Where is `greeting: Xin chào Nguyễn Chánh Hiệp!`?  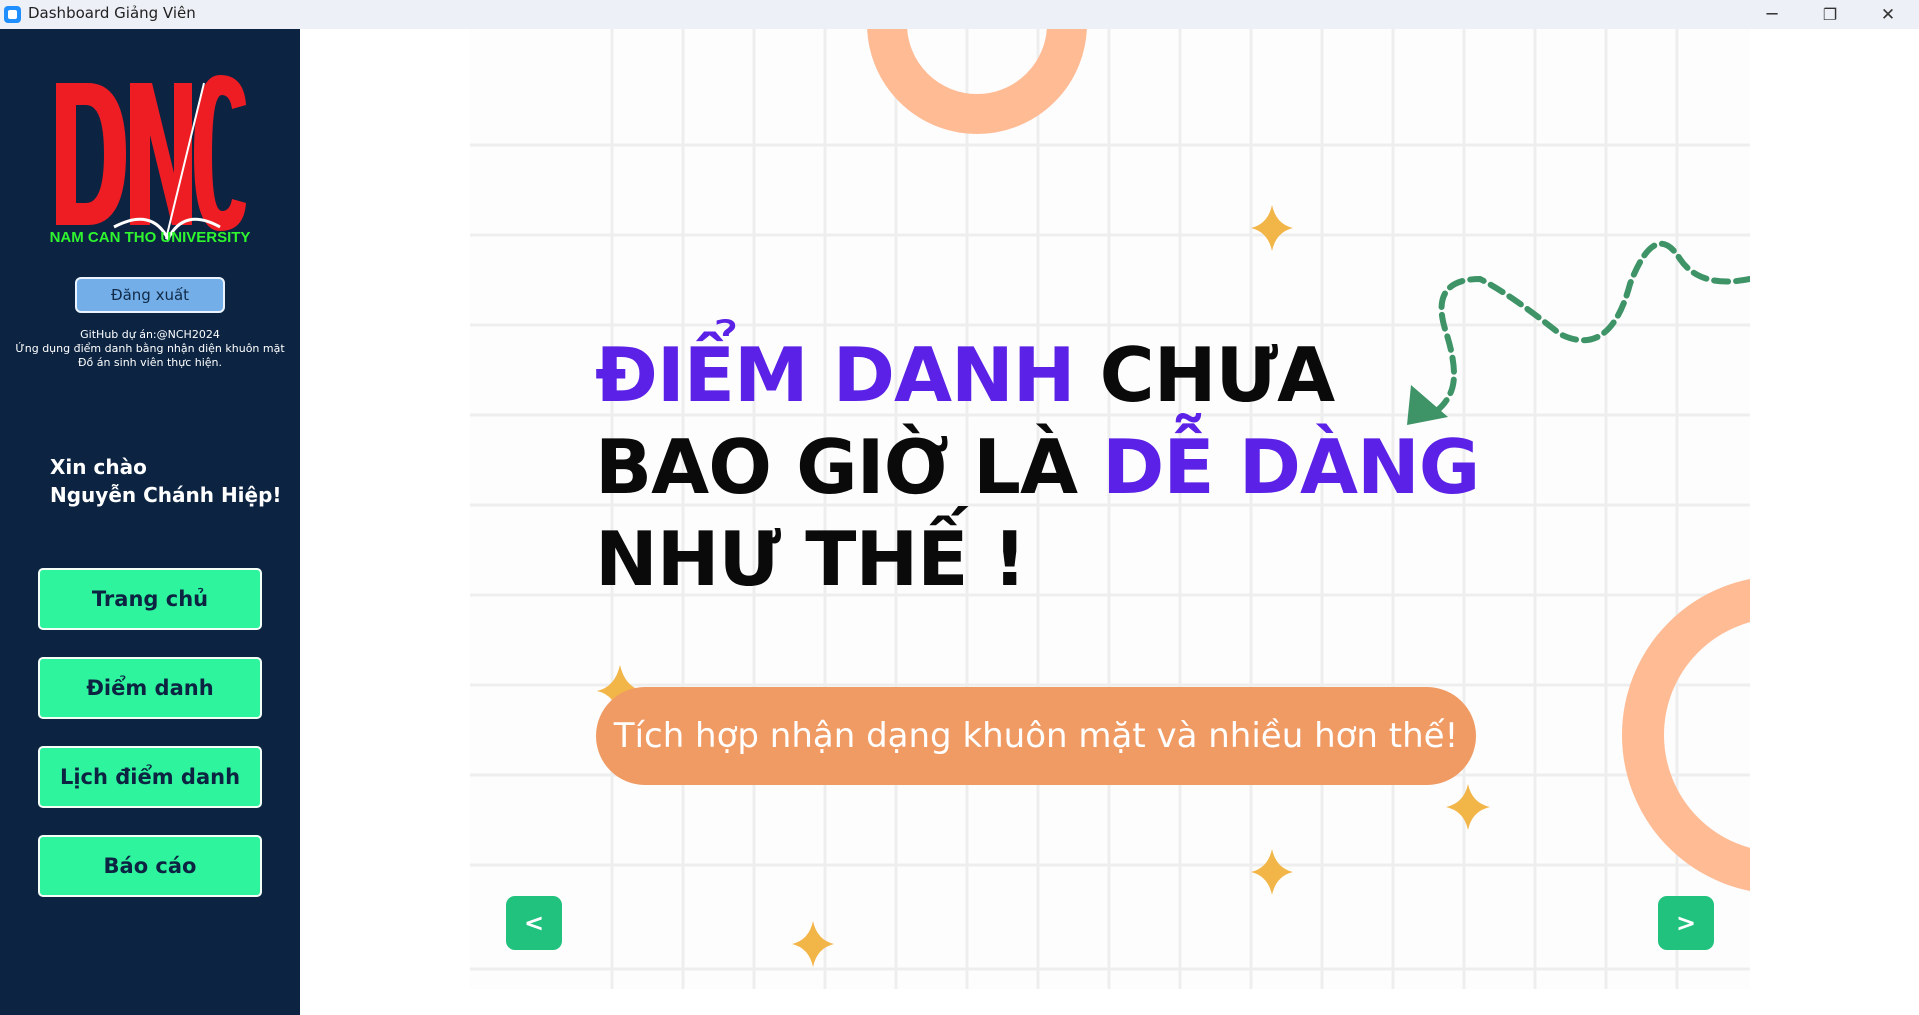 greeting: Xin chào Nguyễn Chánh Hiệp! is located at coordinates (166, 481).